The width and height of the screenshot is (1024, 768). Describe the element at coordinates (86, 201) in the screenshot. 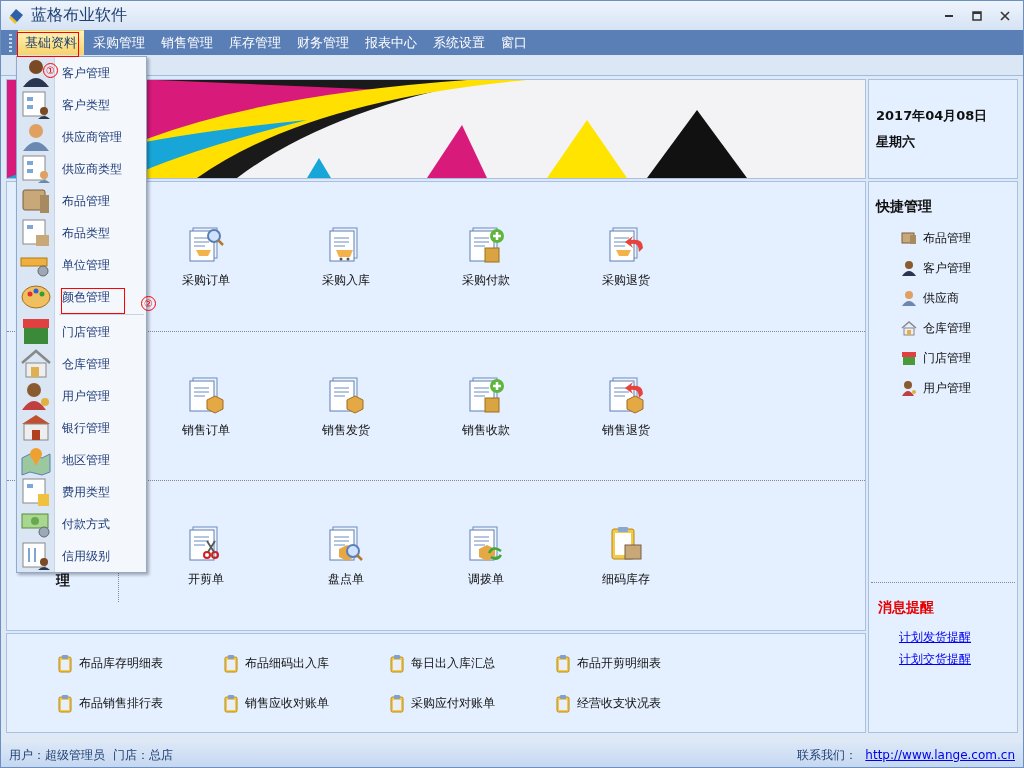

I see `menu-entry: 布品管理` at that location.